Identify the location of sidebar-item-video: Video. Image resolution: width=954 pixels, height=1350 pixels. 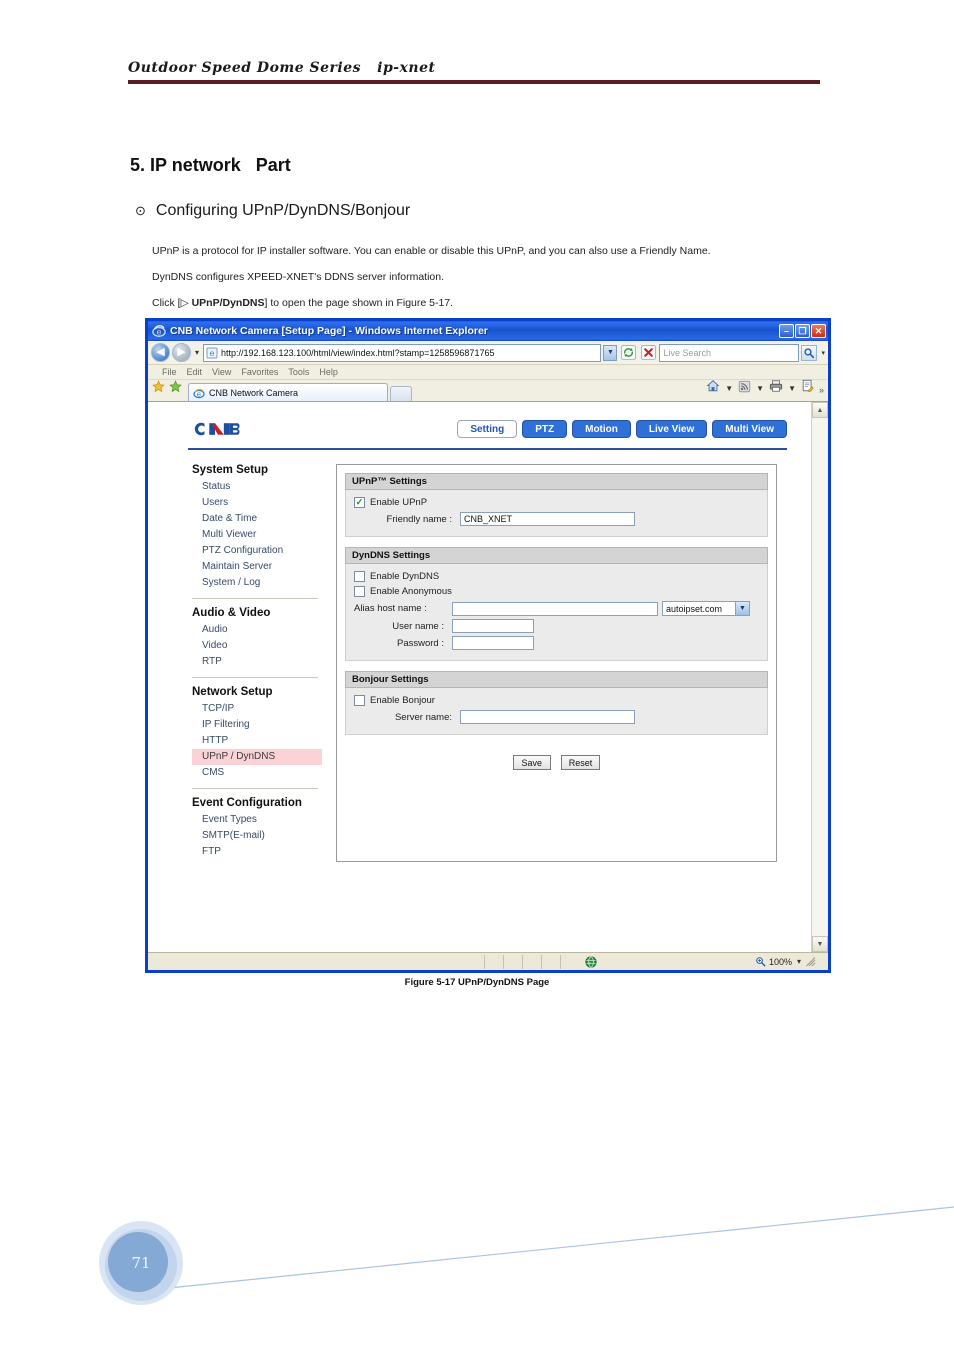
(257, 646).